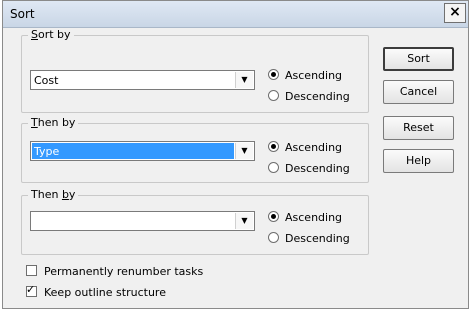 The image size is (472, 311). What do you see at coordinates (314, 147) in the screenshot?
I see `then-by-1-ascending-label: Ascending` at bounding box center [314, 147].